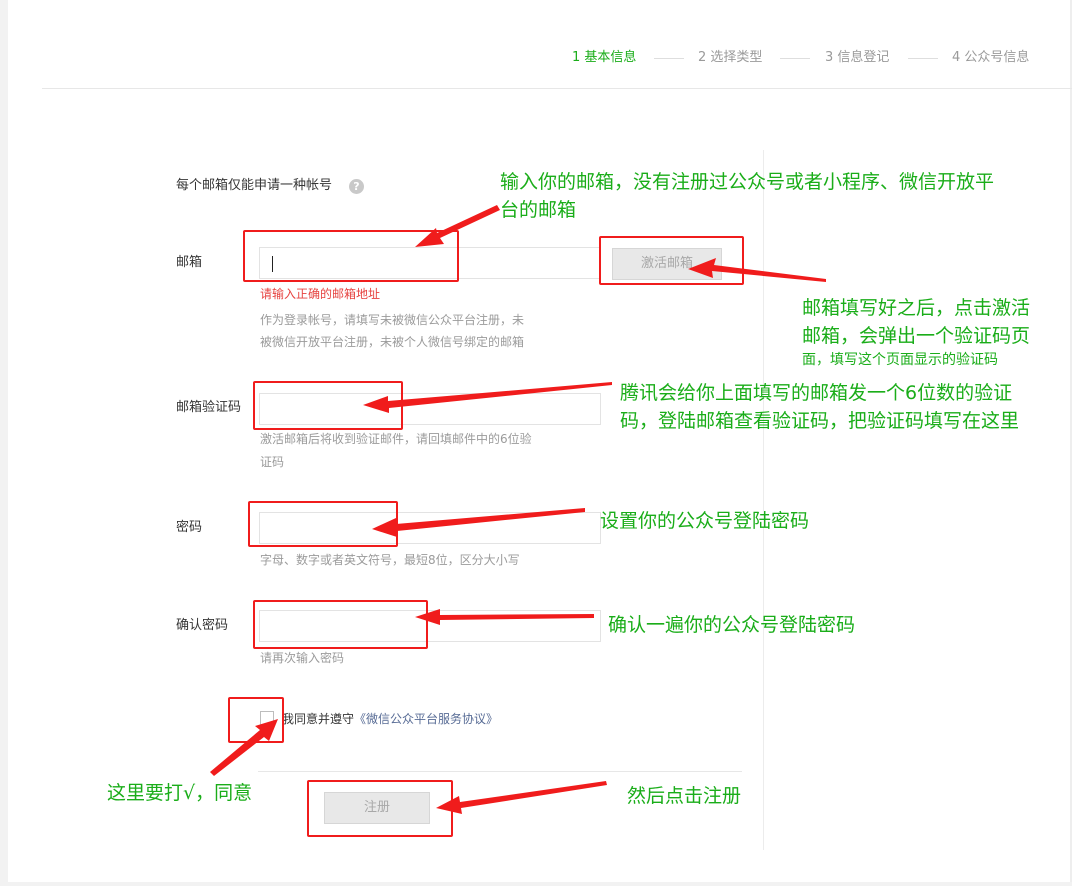 This screenshot has height=886, width=1072. Describe the element at coordinates (457, 226) in the screenshot. I see `arrow-to-email` at that location.